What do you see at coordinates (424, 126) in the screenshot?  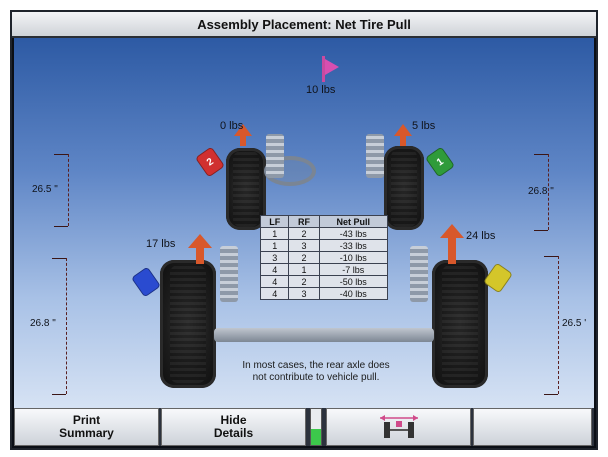 I see `rf-pull-label: 5 lbs` at bounding box center [424, 126].